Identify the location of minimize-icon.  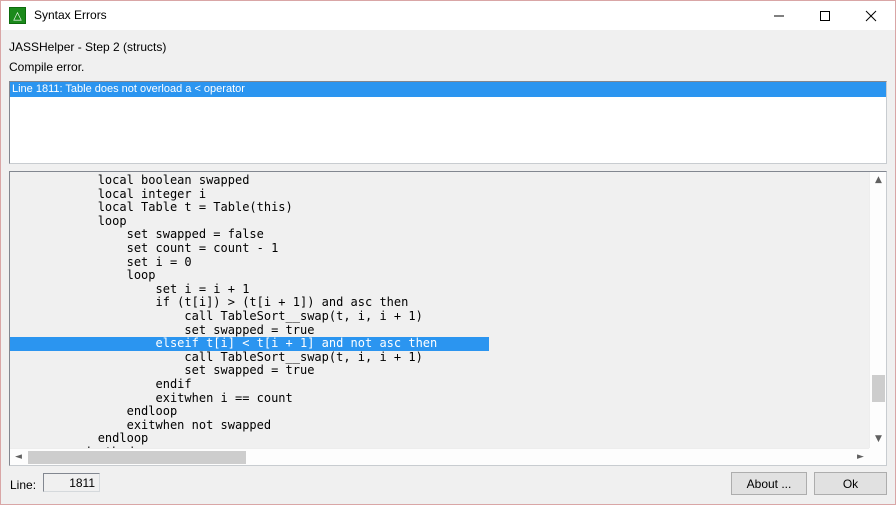
(779, 15).